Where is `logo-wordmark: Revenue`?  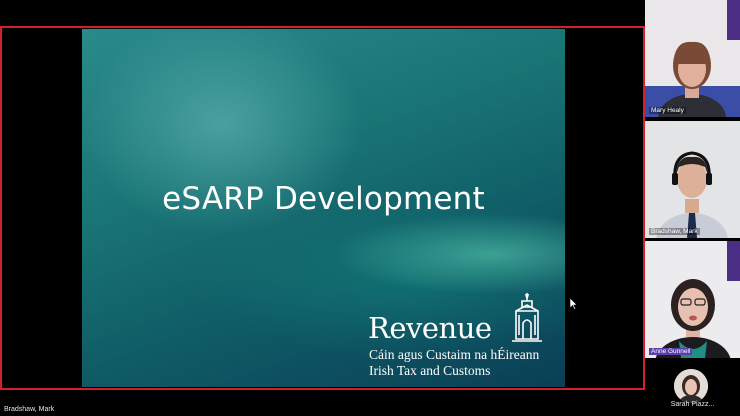 logo-wordmark: Revenue is located at coordinates (430, 328).